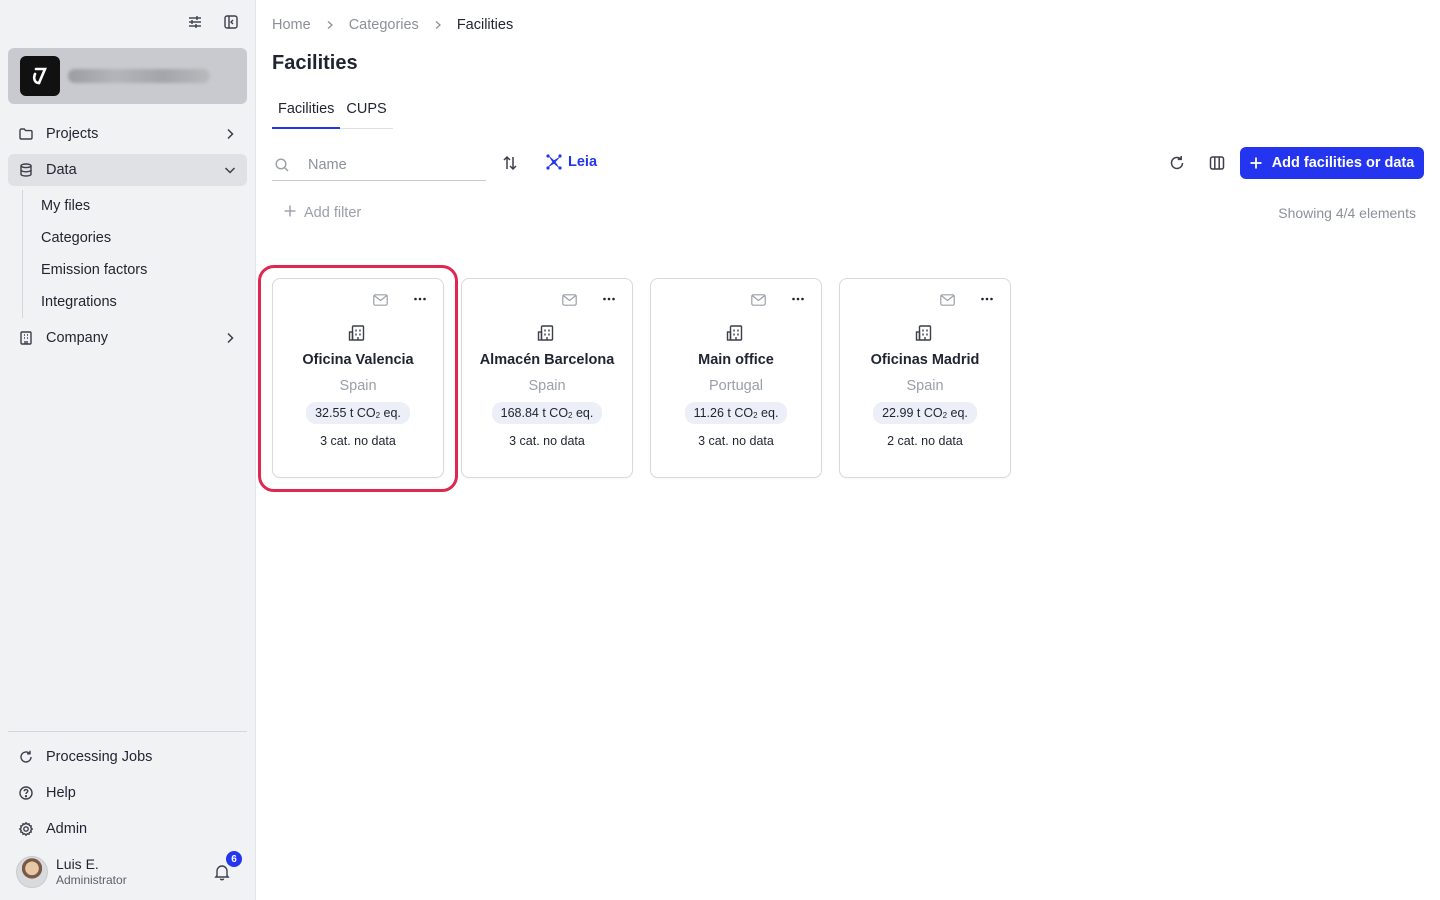 The height and width of the screenshot is (900, 1440). Describe the element at coordinates (127, 829) in the screenshot. I see `sidebar-item-admin: Admin` at that location.